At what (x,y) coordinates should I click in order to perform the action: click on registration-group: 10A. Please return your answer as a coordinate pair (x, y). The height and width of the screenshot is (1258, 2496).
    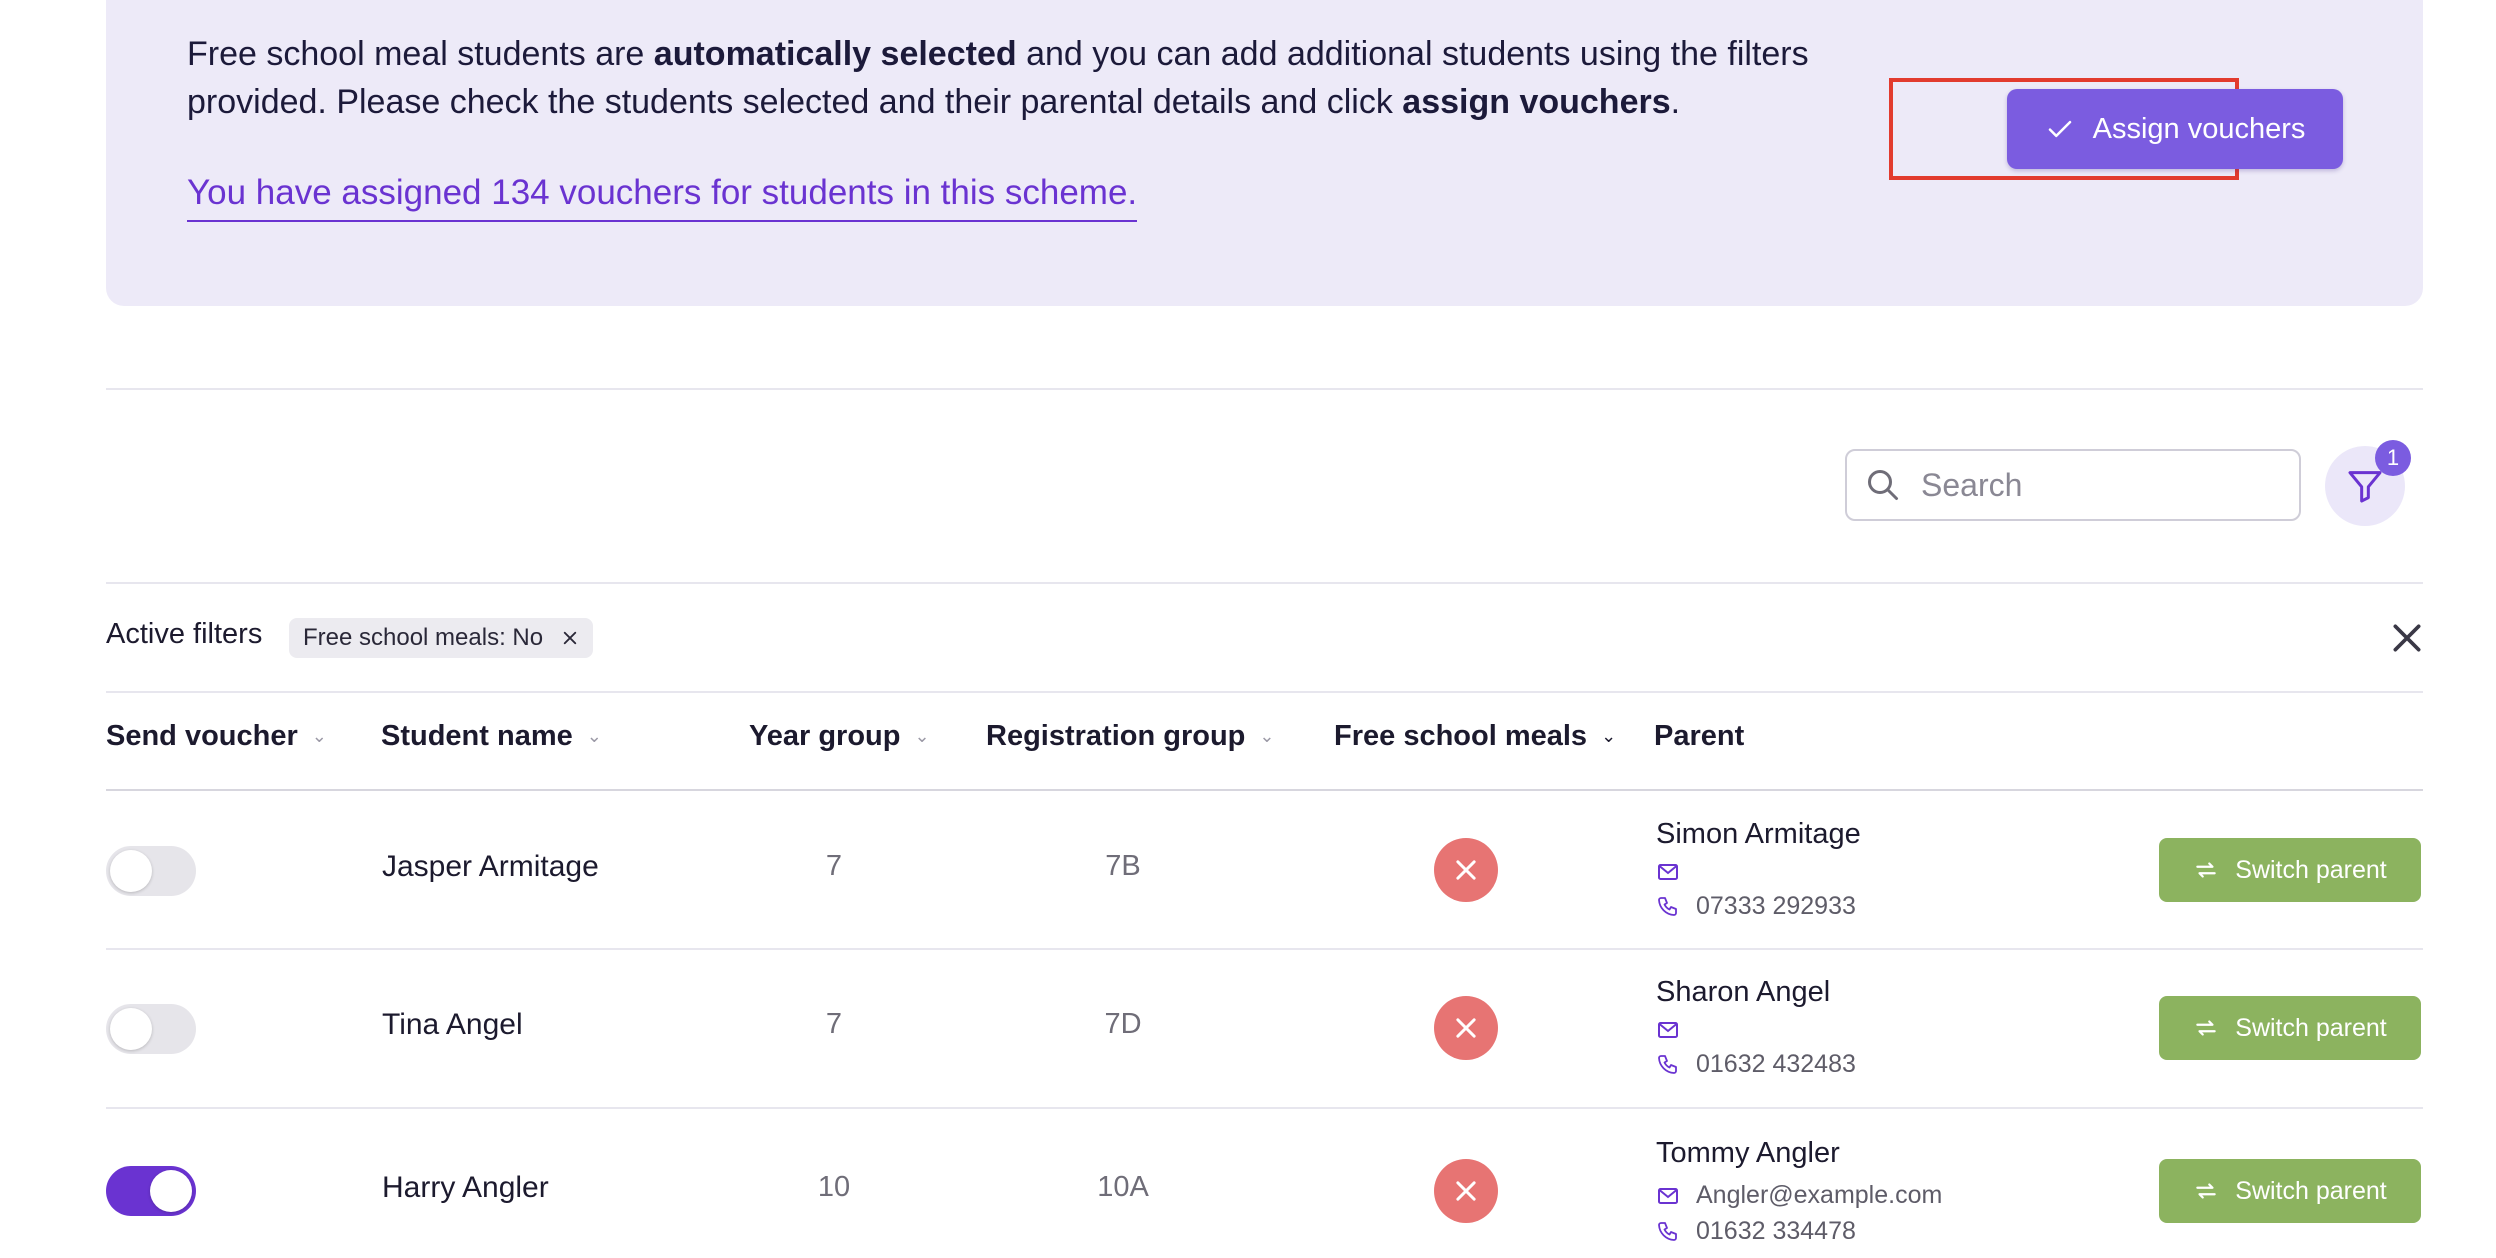
    Looking at the image, I should click on (1123, 1187).